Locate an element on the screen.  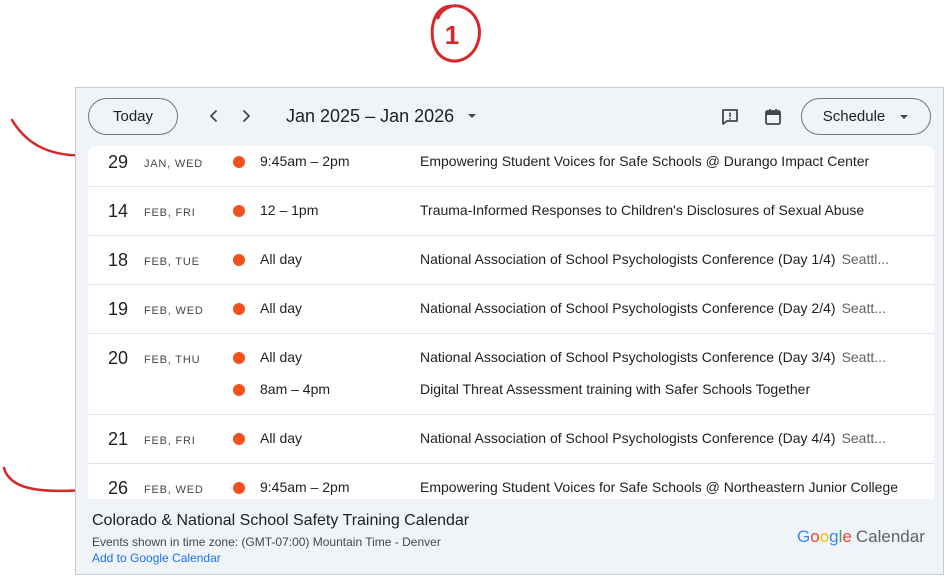
event-time: 8am – 4pm is located at coordinates (295, 389).